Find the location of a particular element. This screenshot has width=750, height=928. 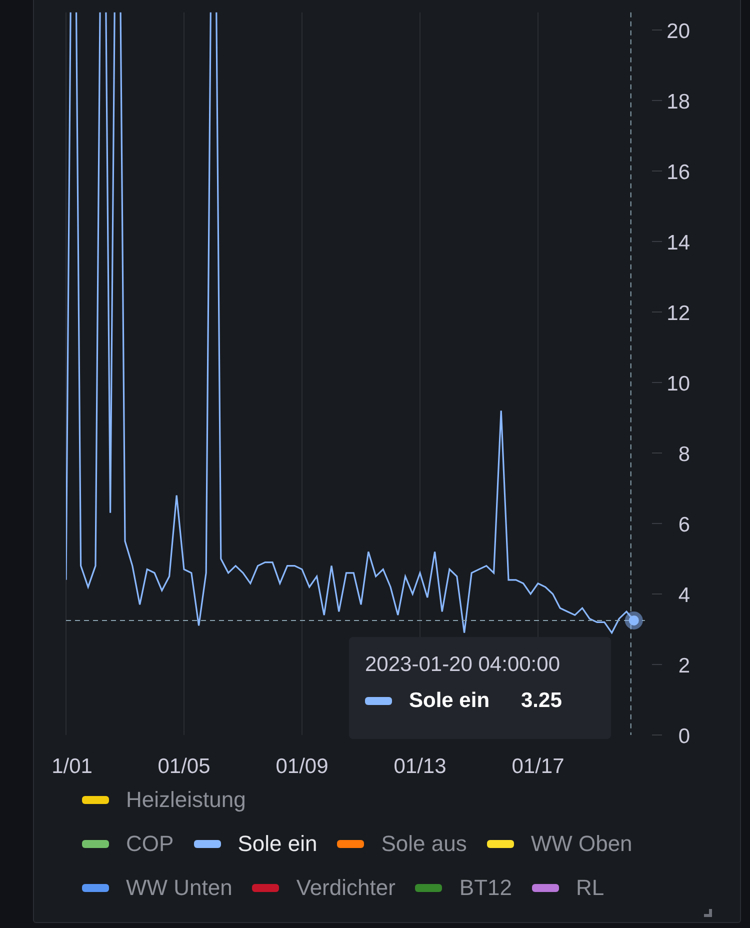

y-axis-label: 16 is located at coordinates (678, 172).